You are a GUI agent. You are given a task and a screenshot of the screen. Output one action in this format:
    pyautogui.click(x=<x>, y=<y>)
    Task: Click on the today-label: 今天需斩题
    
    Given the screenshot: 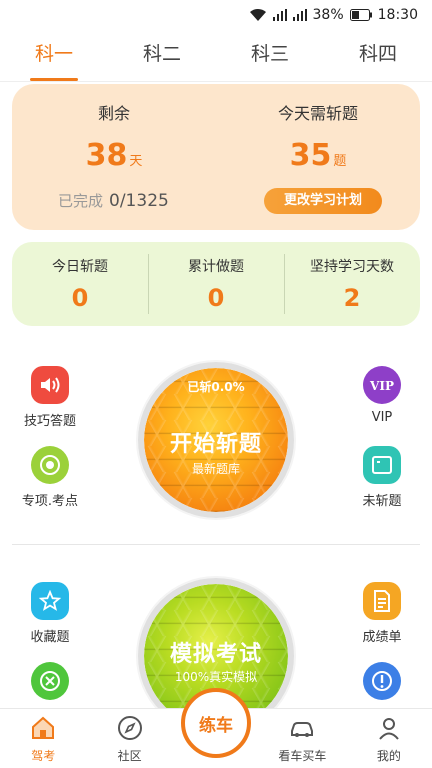 What is the action you would take?
    pyautogui.click(x=317, y=113)
    